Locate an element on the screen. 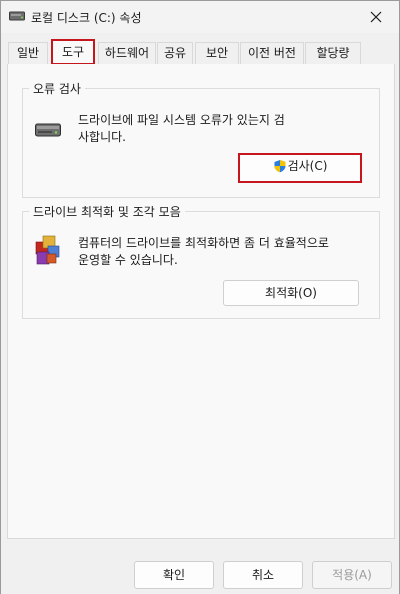 The image size is (400, 594). close-button is located at coordinates (376, 17).